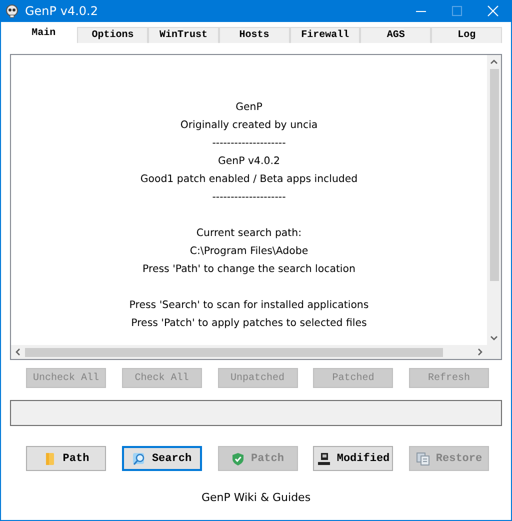 This screenshot has height=521, width=512. Describe the element at coordinates (256, 497) in the screenshot. I see `wiki-link: GenP Wiki & Guides` at that location.